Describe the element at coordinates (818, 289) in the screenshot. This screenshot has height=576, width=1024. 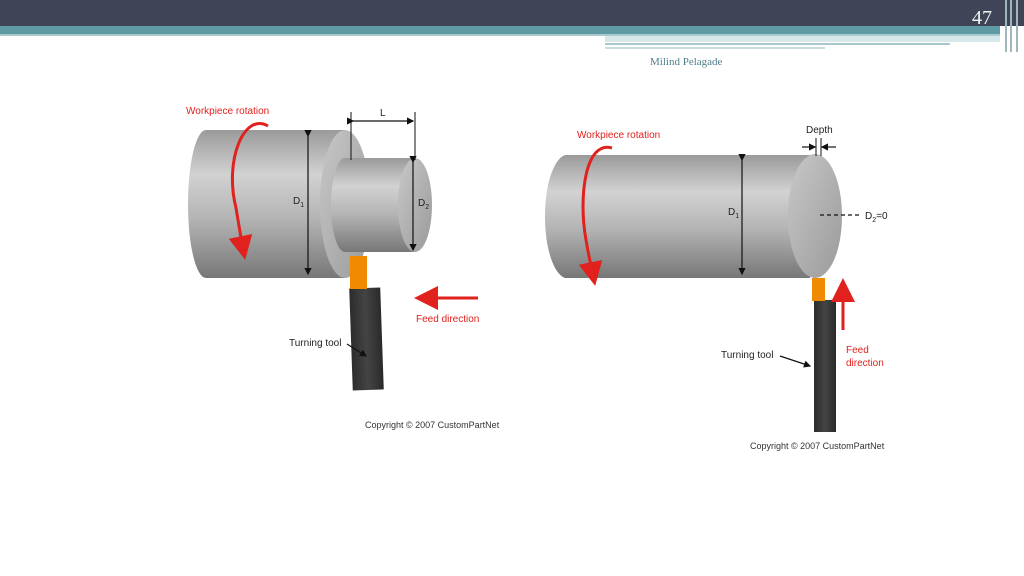
I see `facing-tool-insert` at that location.